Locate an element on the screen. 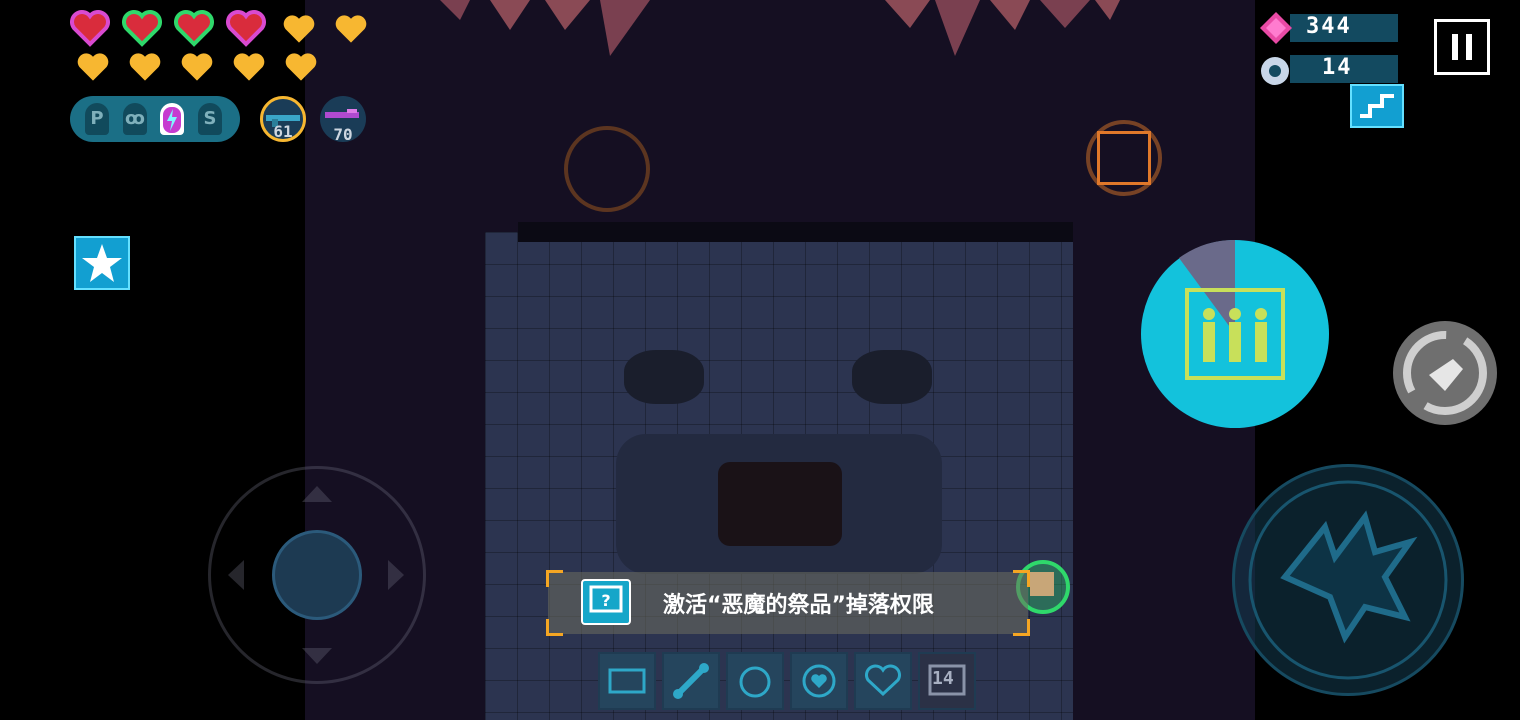 Image resolution: width=1520 pixels, height=720 pixels. weapon-slot-primary: 61 is located at coordinates (283, 119).